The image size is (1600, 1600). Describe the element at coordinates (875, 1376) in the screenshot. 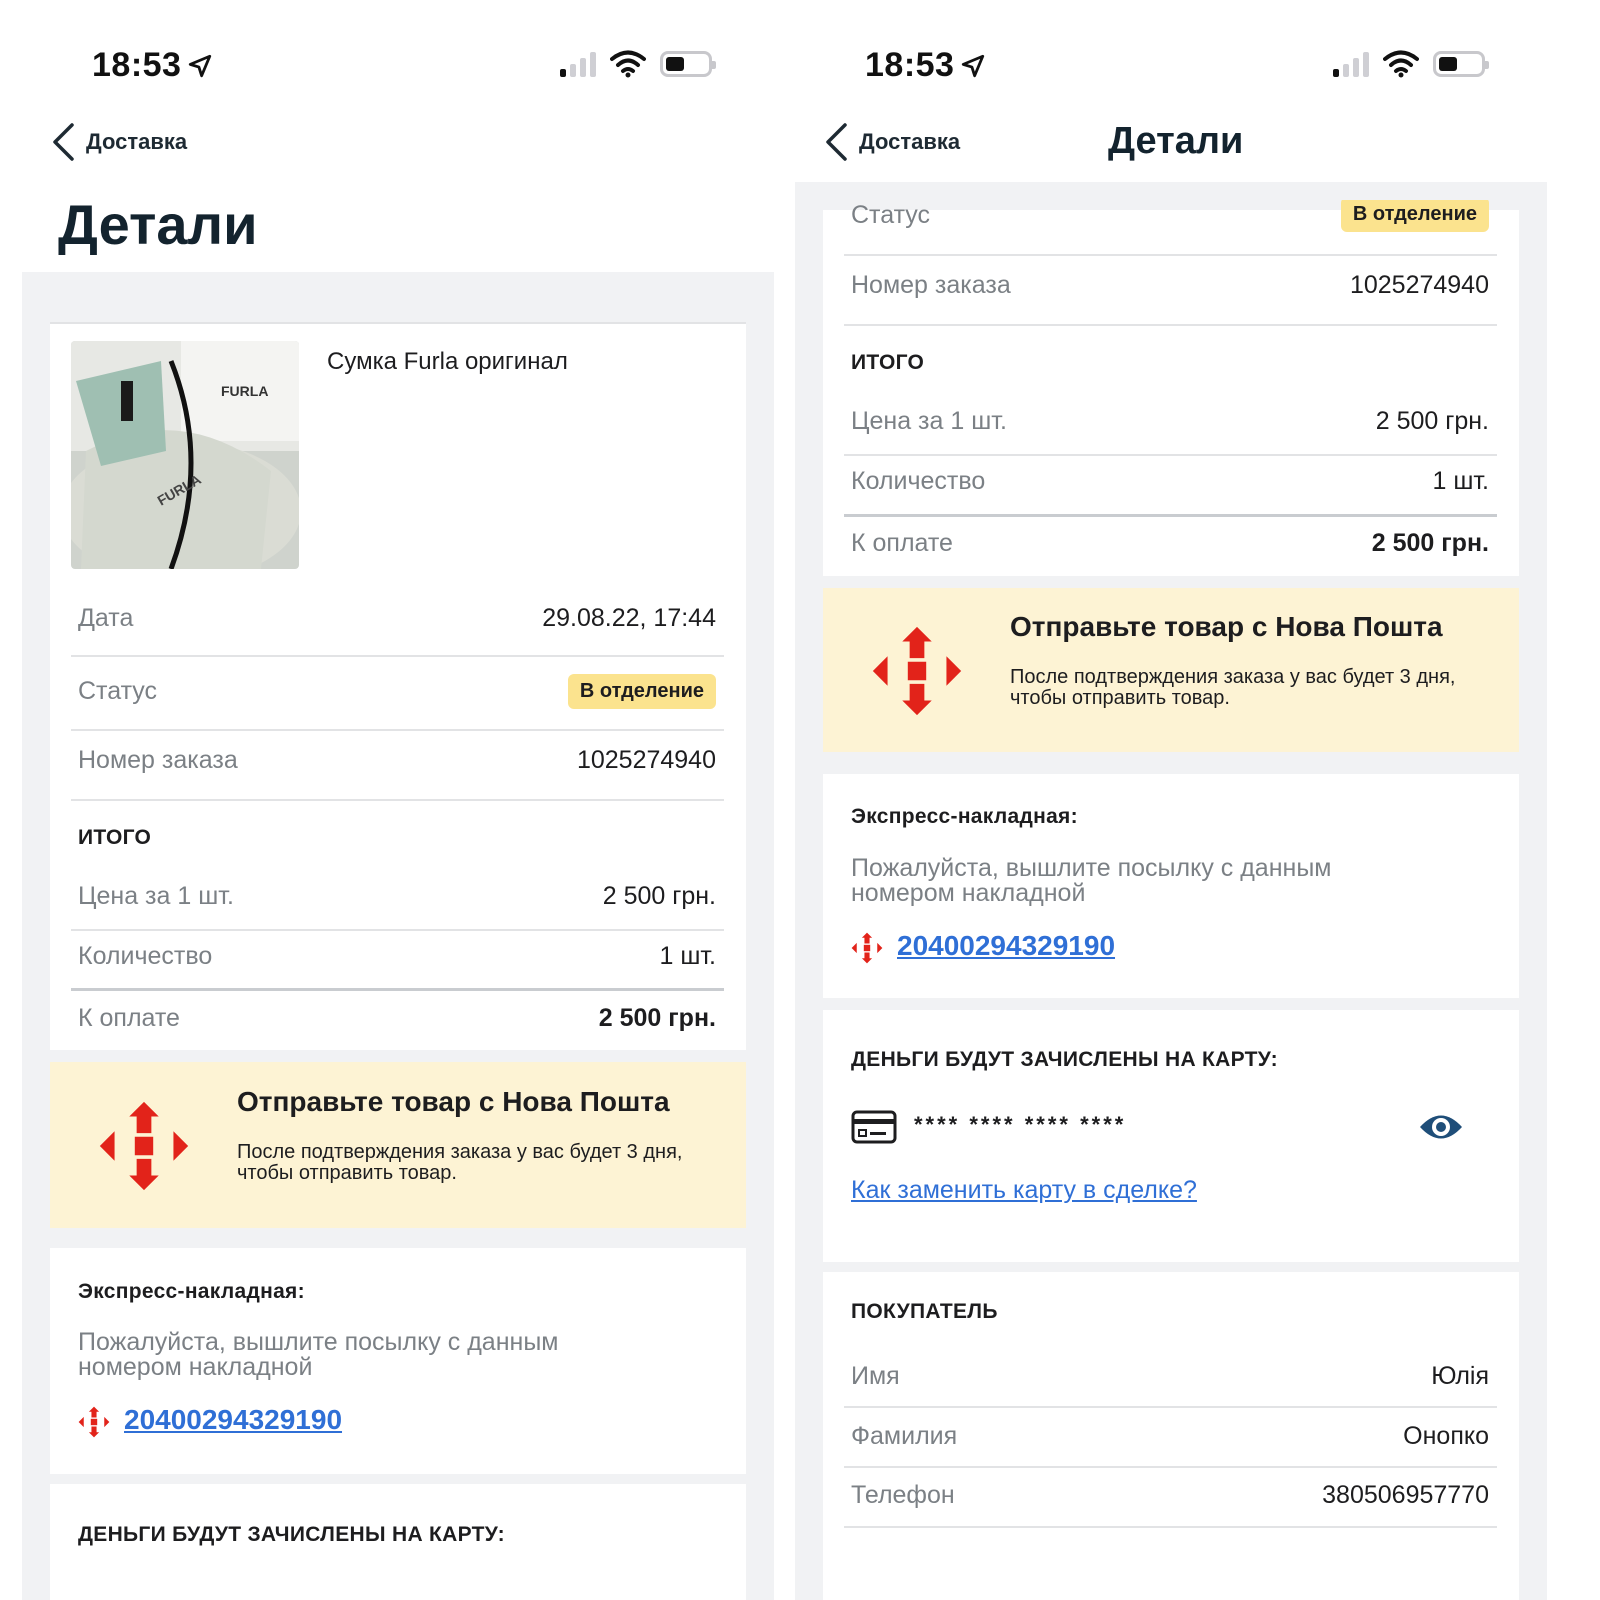

I see `buyer-name-label: Имя` at that location.